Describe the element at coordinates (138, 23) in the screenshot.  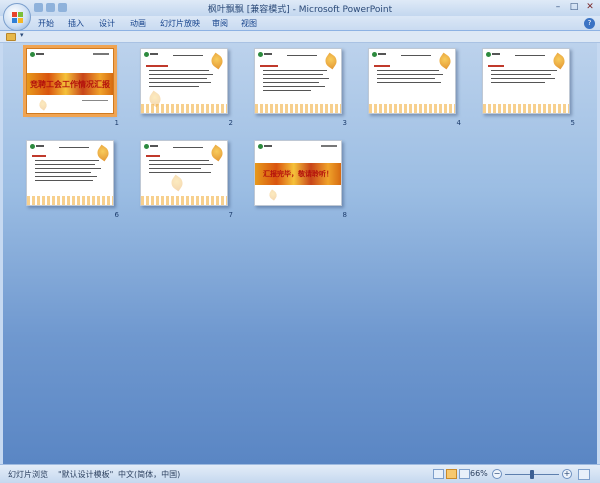
I see `tab-animations: 动画` at that location.